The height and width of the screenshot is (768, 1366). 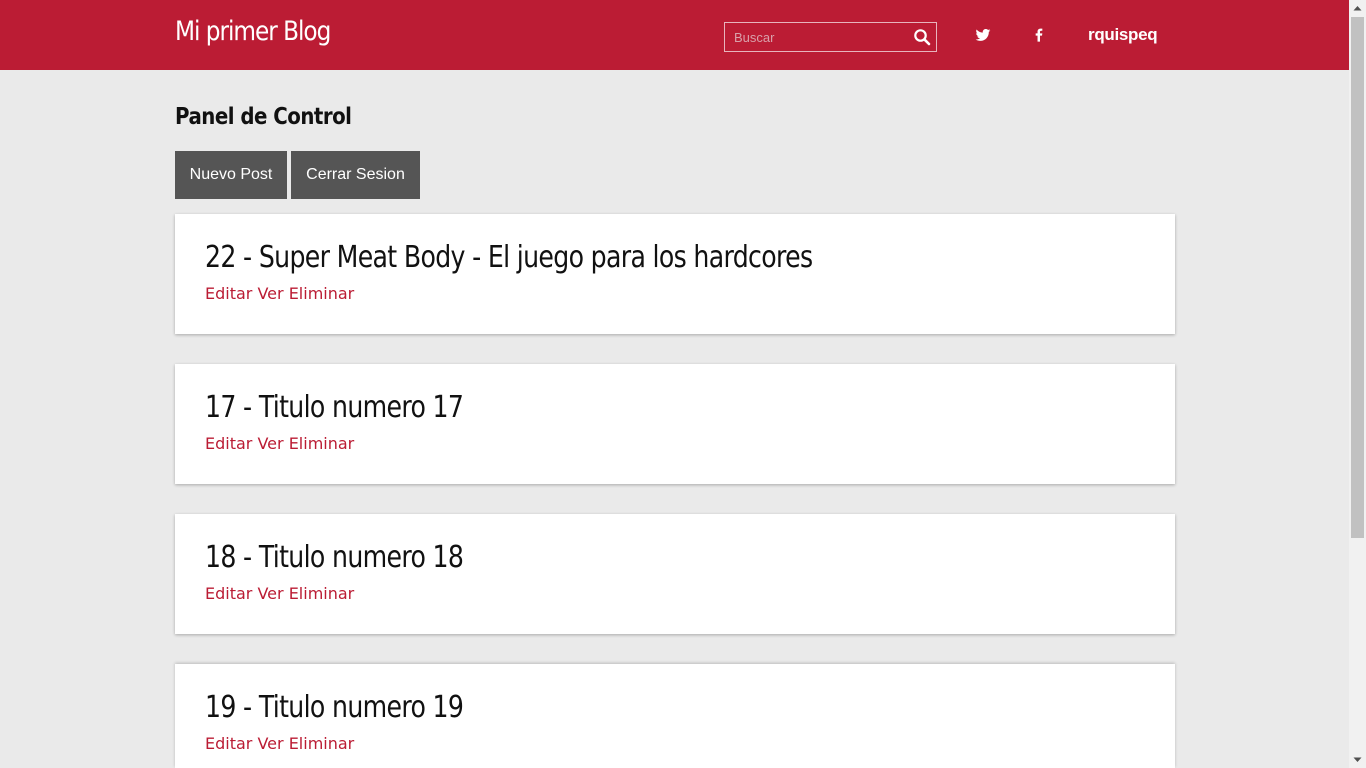 I want to click on search-box, so click(x=830, y=37).